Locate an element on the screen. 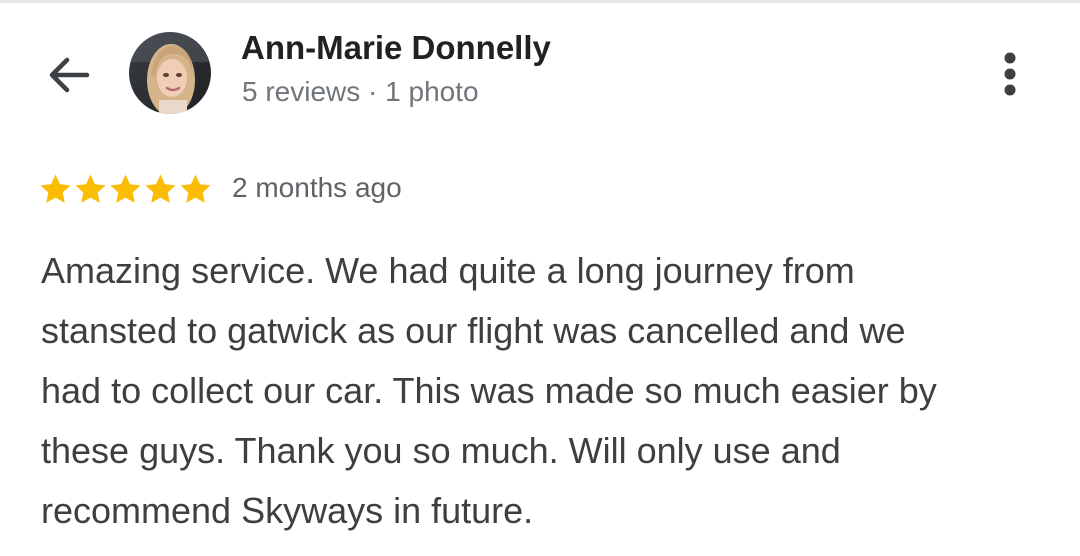 This screenshot has height=556, width=1080. profile-photo is located at coordinates (170, 73).